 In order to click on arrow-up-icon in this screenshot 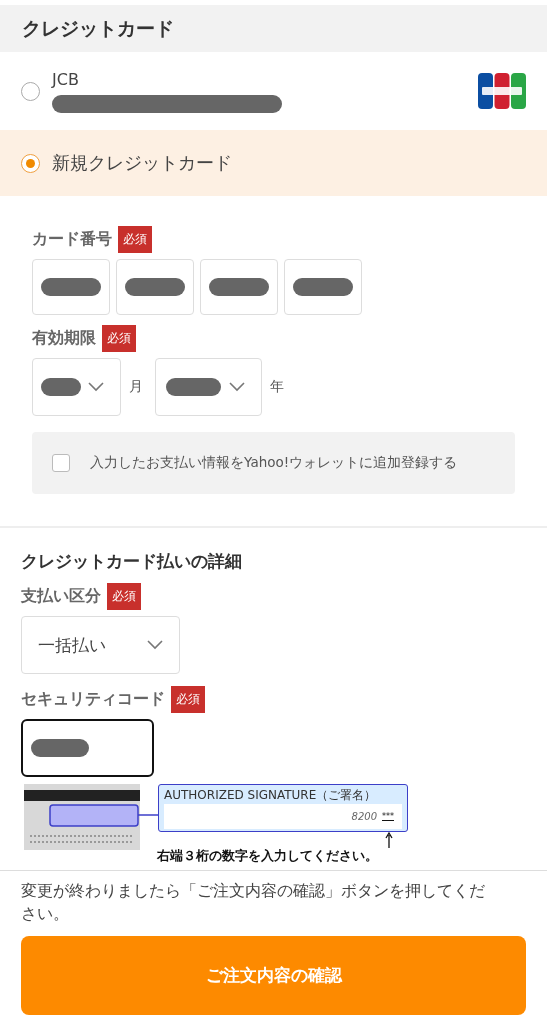, I will do `click(389, 840)`.